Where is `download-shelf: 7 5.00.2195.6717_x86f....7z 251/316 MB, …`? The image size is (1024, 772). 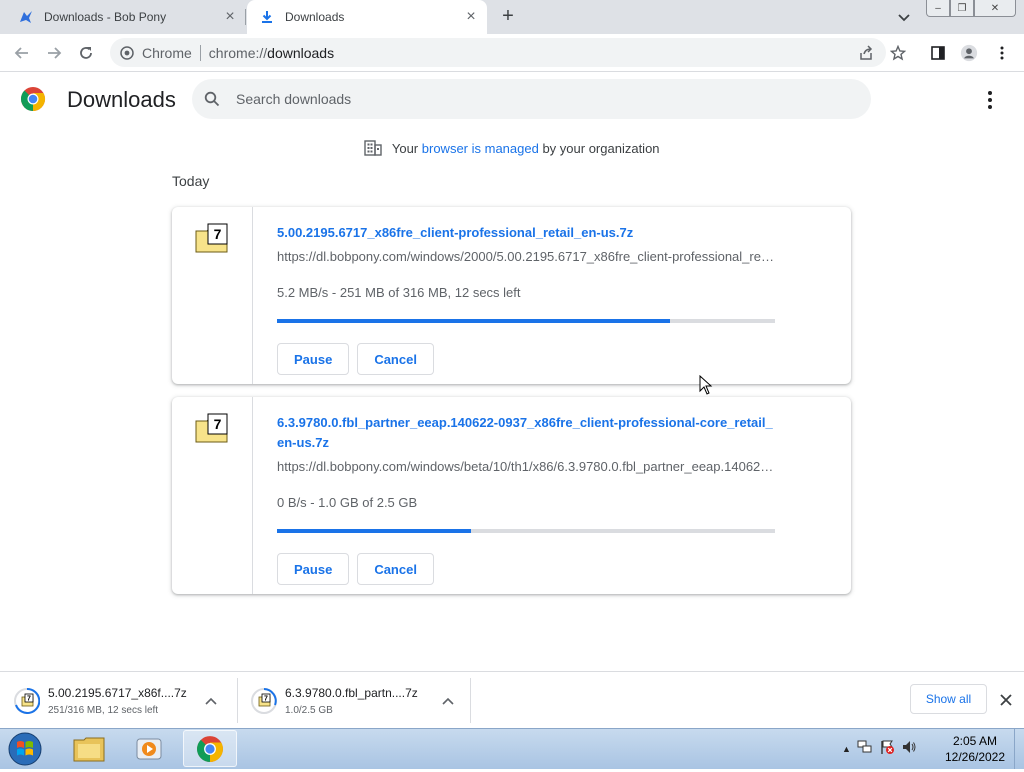 download-shelf: 7 5.00.2195.6717_x86f....7z 251/316 MB, … is located at coordinates (512, 700).